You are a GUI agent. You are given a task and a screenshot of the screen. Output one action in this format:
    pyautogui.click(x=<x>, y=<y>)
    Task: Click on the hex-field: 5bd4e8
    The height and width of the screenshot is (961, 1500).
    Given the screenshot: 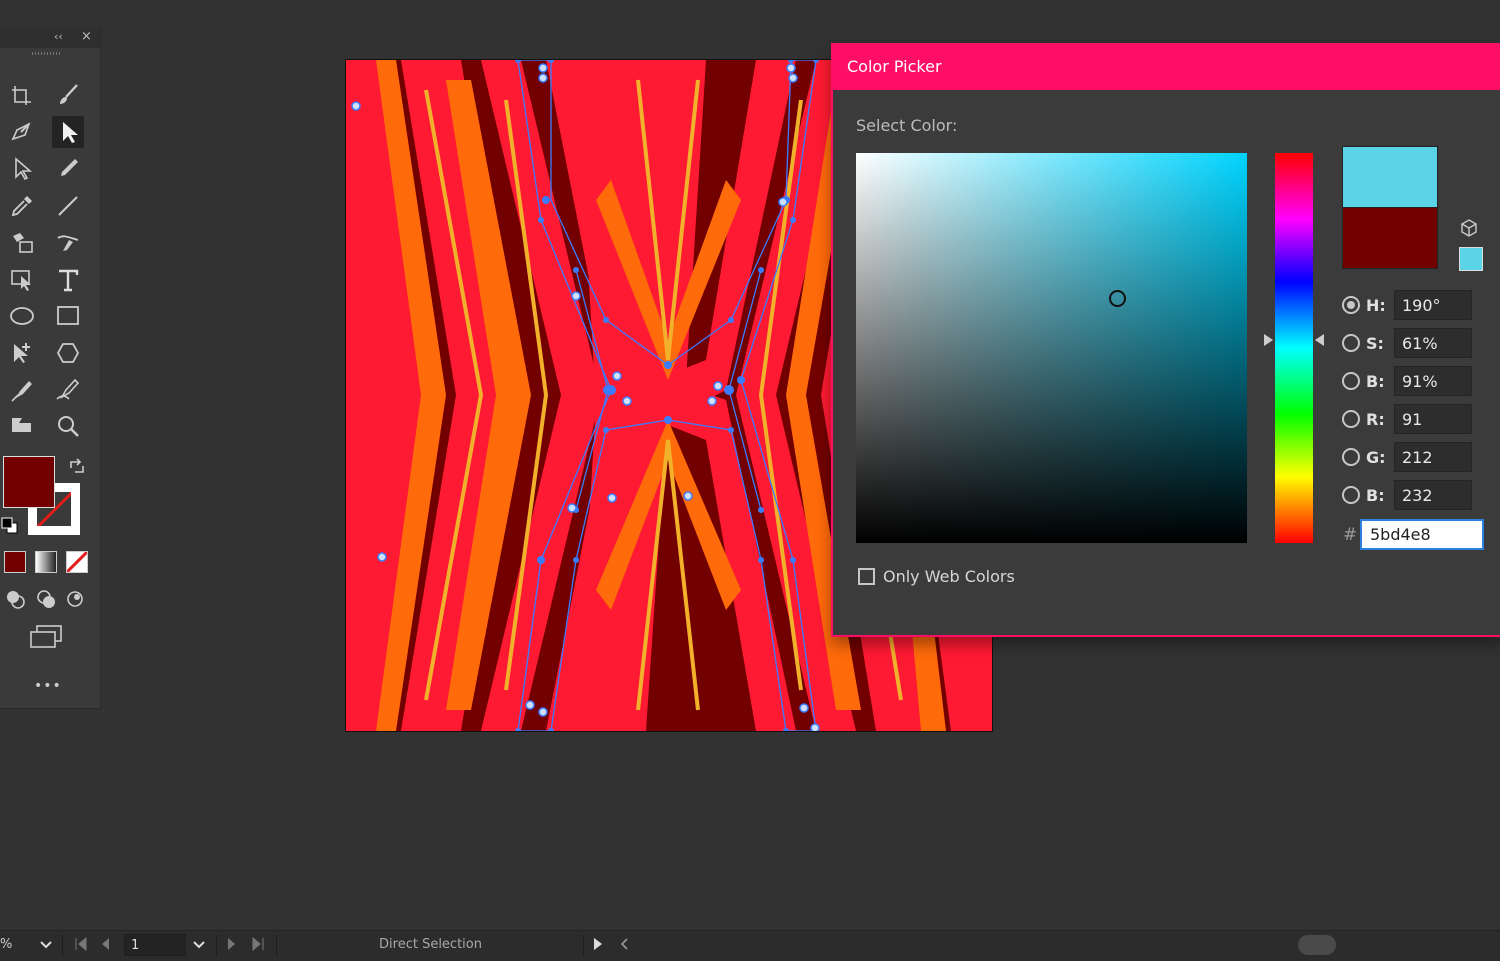 What is the action you would take?
    pyautogui.click(x=1422, y=534)
    